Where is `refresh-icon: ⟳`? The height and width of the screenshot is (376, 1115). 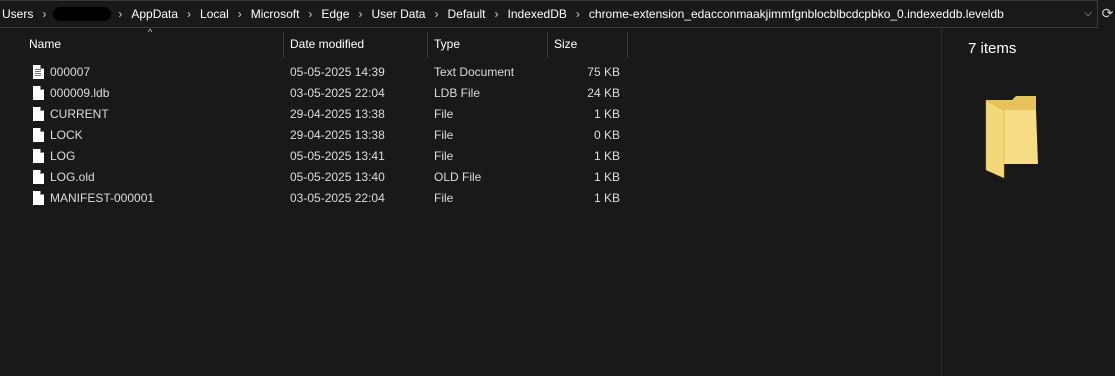
refresh-icon: ⟳ is located at coordinates (1107, 13).